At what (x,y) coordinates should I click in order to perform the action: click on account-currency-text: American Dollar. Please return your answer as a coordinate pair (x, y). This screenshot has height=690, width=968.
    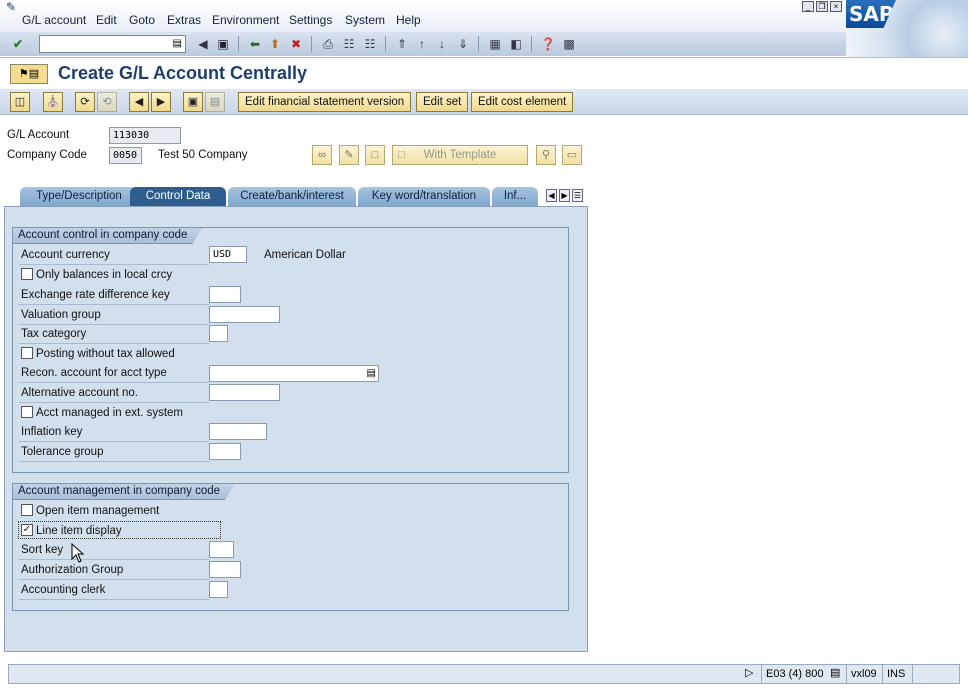
    Looking at the image, I should click on (305, 255).